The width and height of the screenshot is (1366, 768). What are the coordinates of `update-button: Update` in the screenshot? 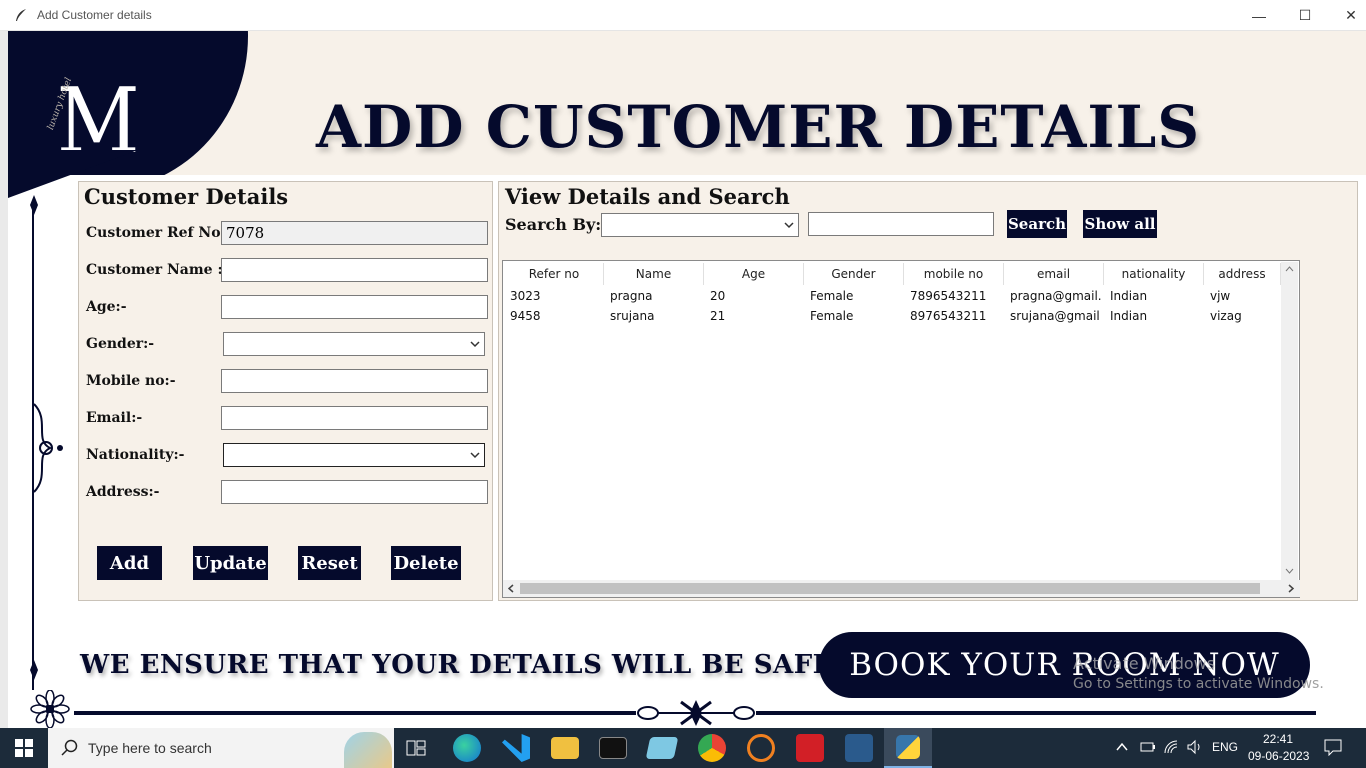 It's located at (230, 563).